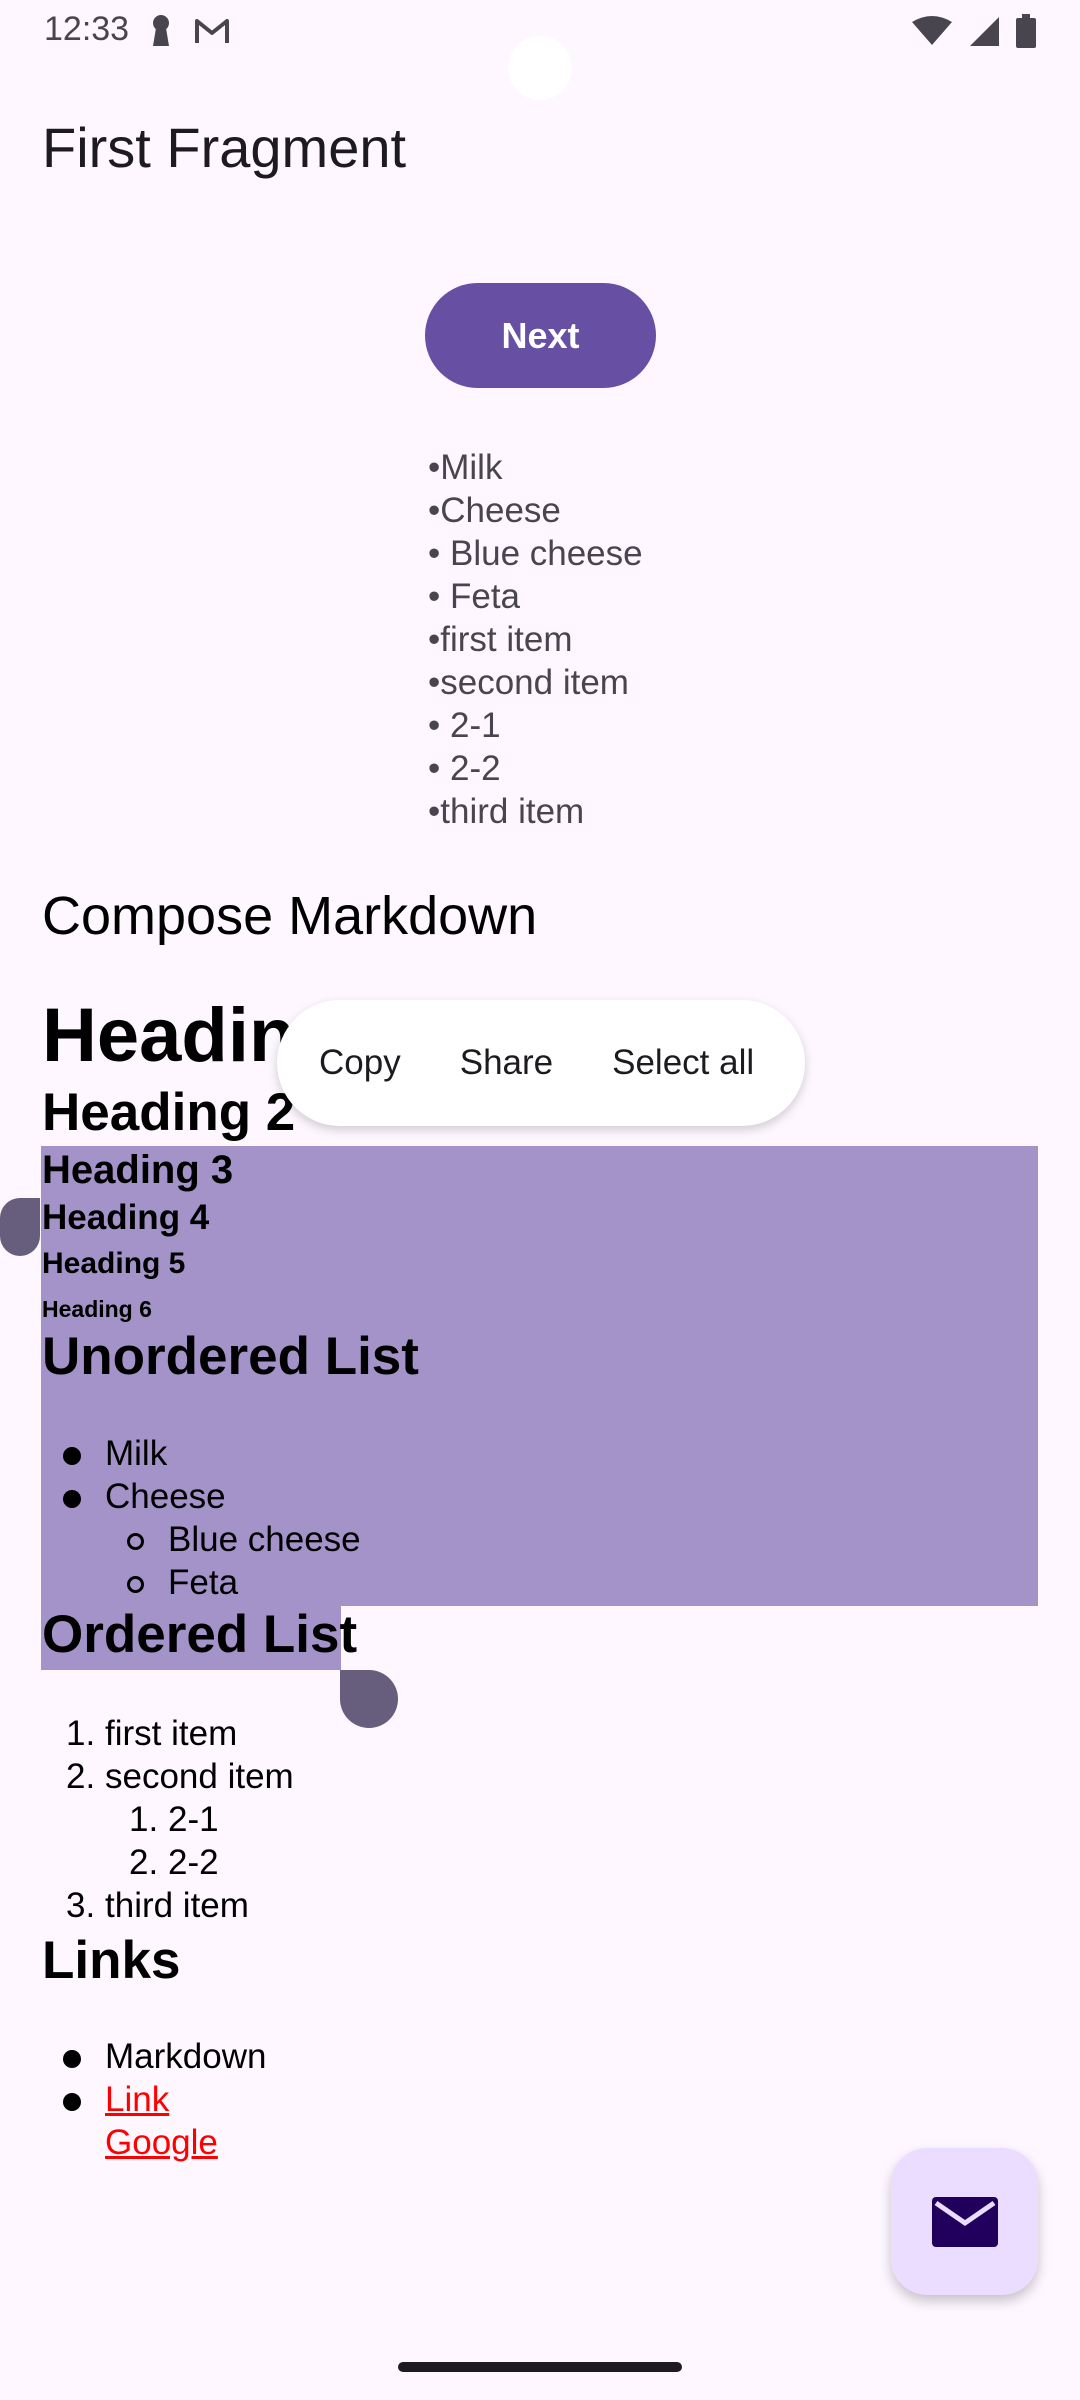 The height and width of the screenshot is (2400, 1080). I want to click on heading-2: Heading 2, so click(169, 1112).